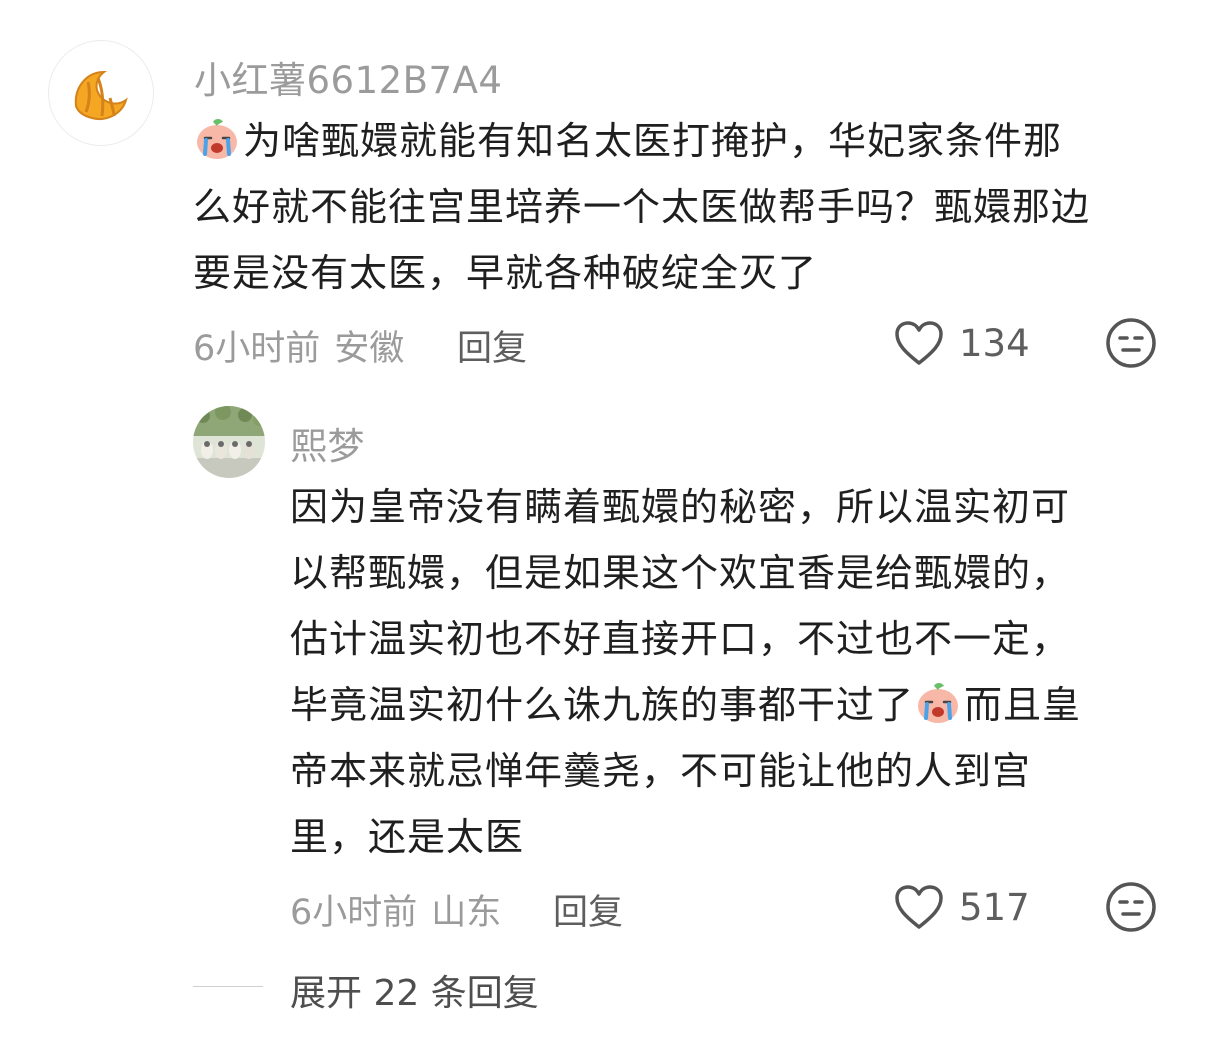 The image size is (1206, 1056). Describe the element at coordinates (994, 343) in the screenshot. I see `like-count: 134` at that location.